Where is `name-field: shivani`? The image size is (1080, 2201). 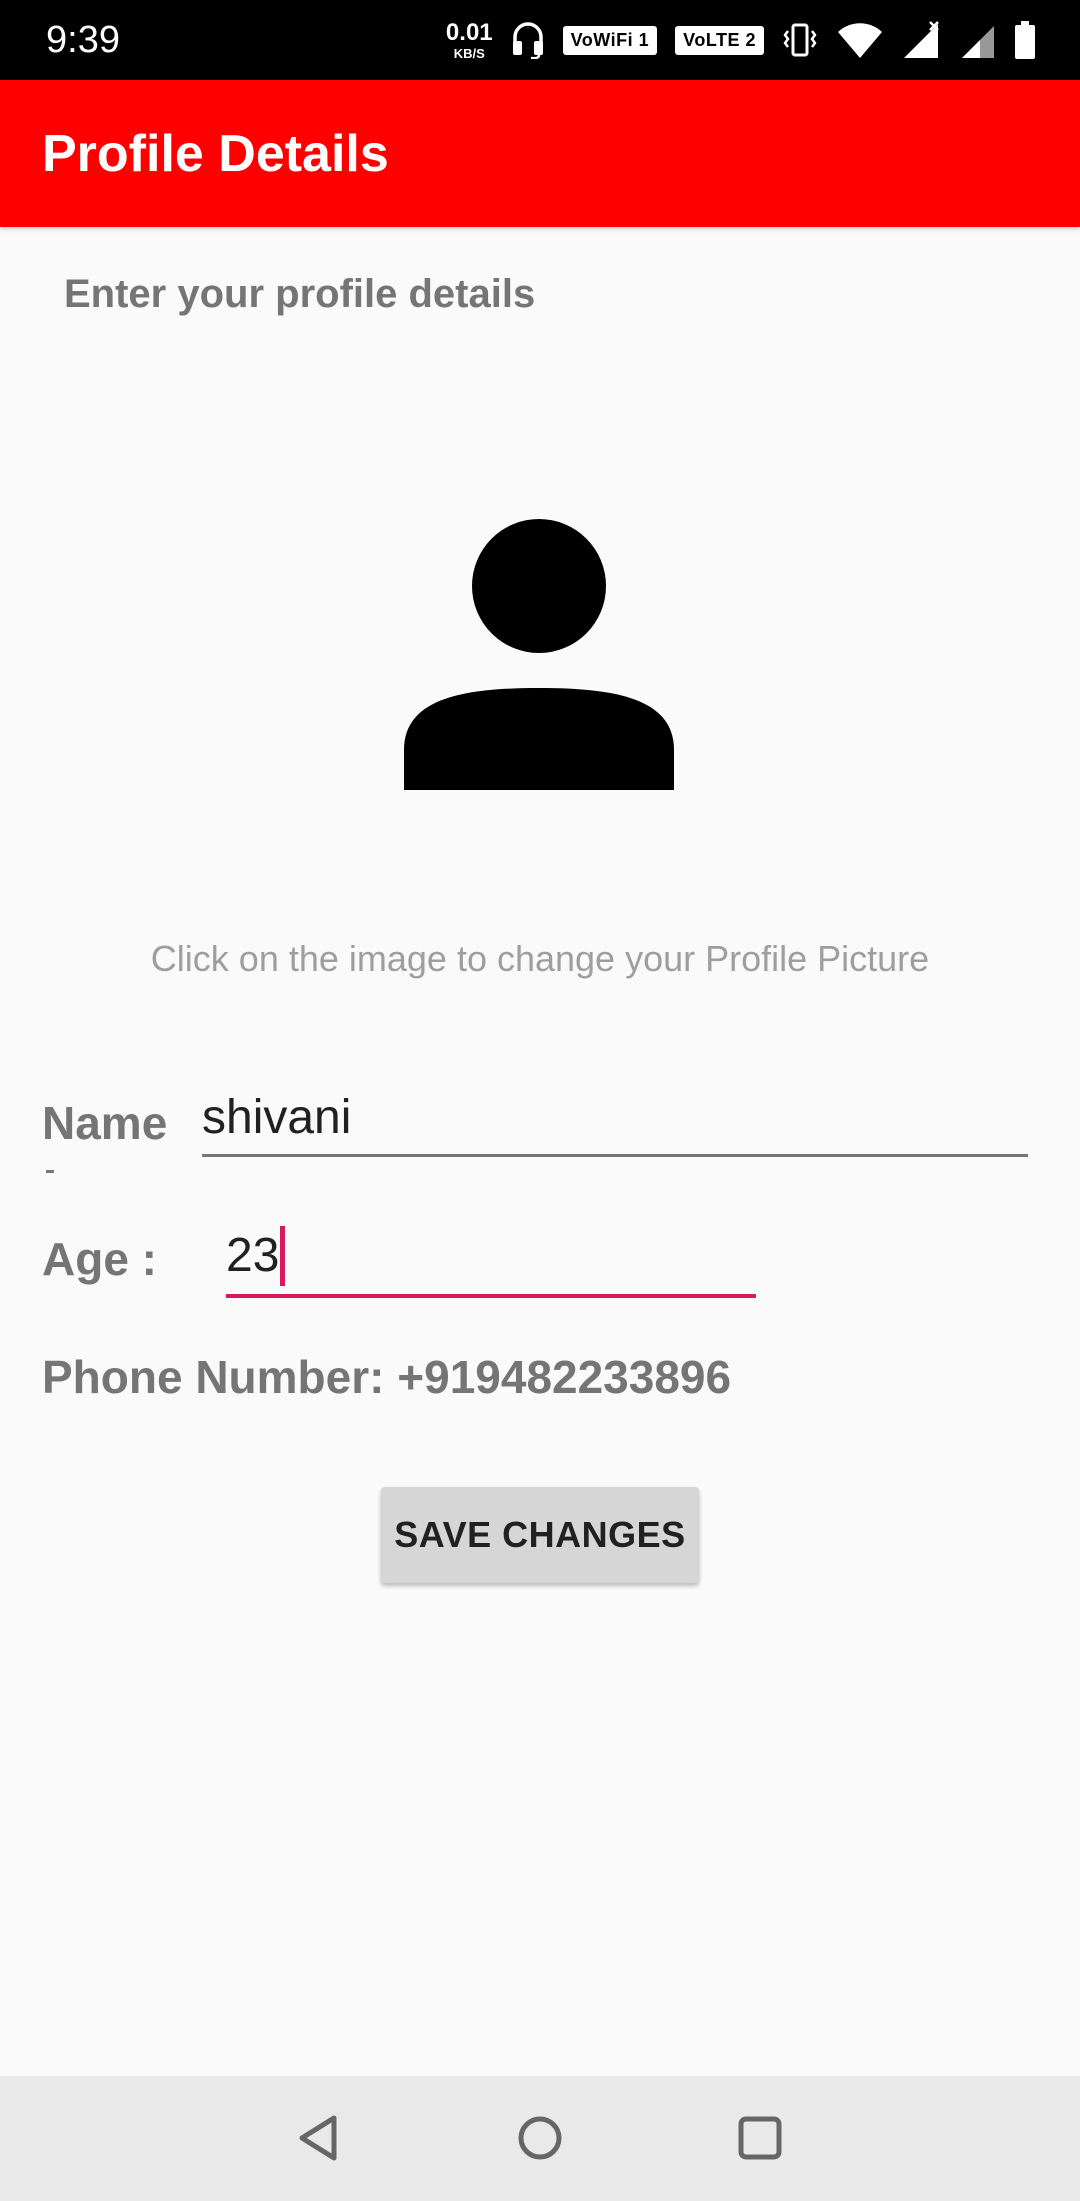
name-field: shivani is located at coordinates (615, 1122).